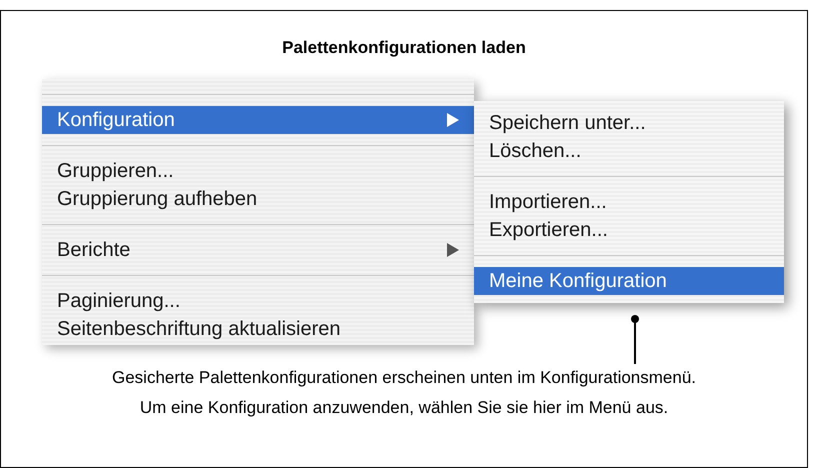 This screenshot has height=468, width=814. I want to click on menu-item: Berichte, so click(258, 250).